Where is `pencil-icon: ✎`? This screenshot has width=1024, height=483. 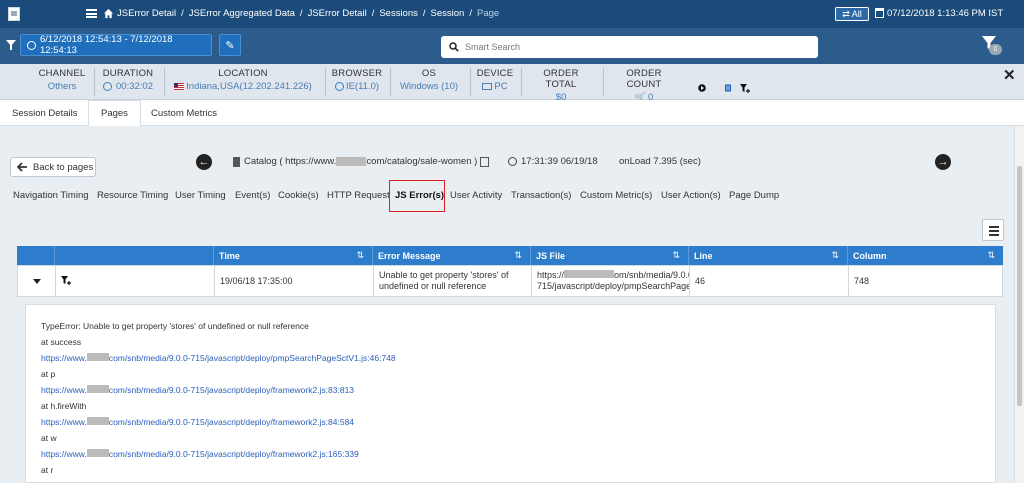
pencil-icon: ✎ is located at coordinates (230, 45).